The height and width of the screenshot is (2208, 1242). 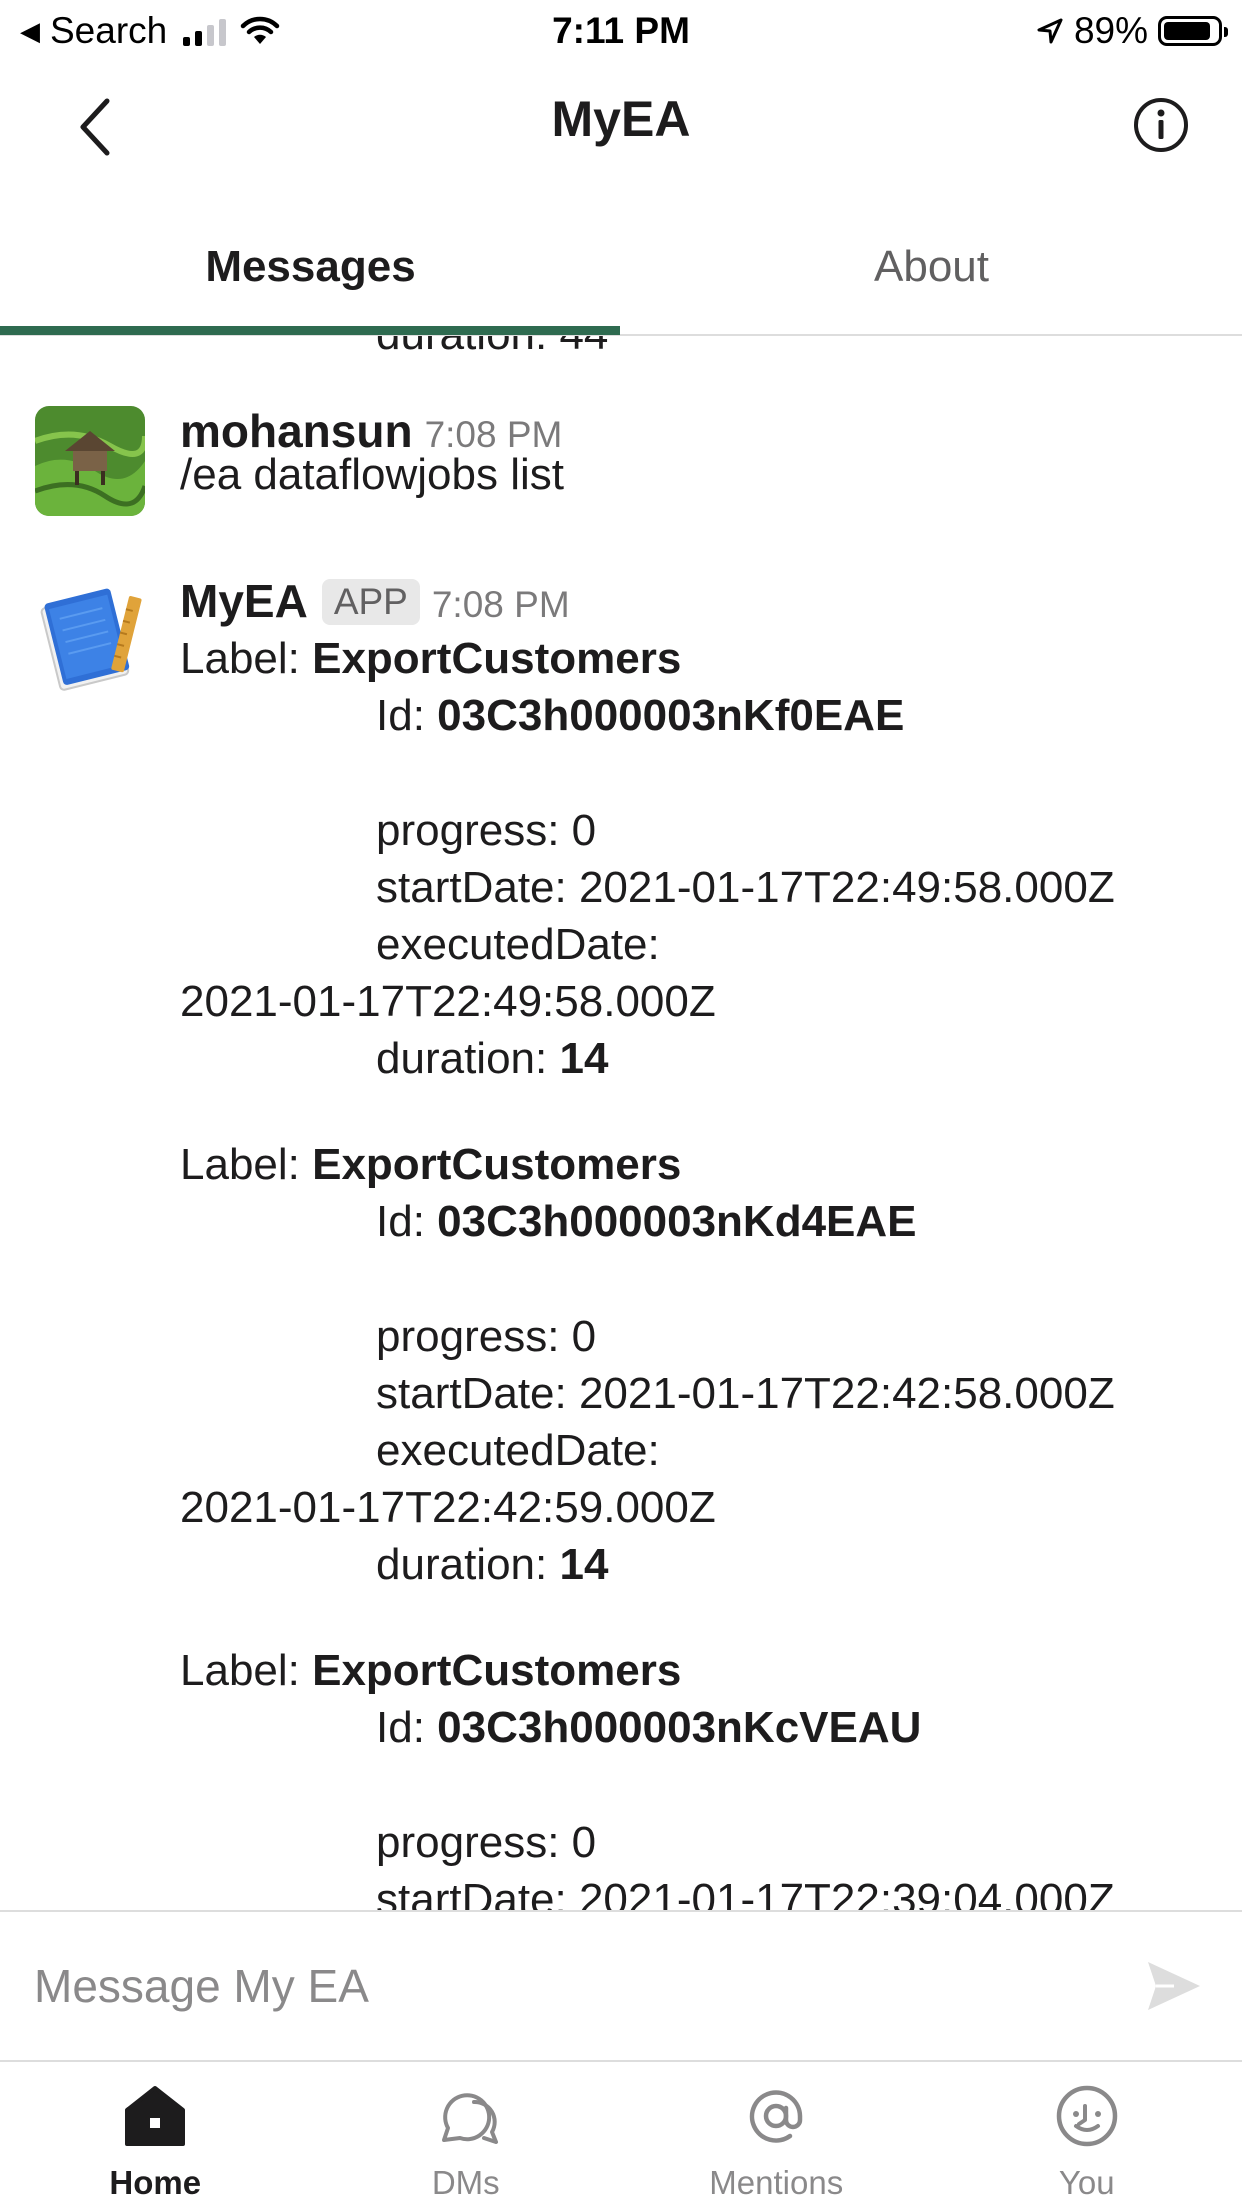 What do you see at coordinates (469, 2118) in the screenshot?
I see `dms-icon` at bounding box center [469, 2118].